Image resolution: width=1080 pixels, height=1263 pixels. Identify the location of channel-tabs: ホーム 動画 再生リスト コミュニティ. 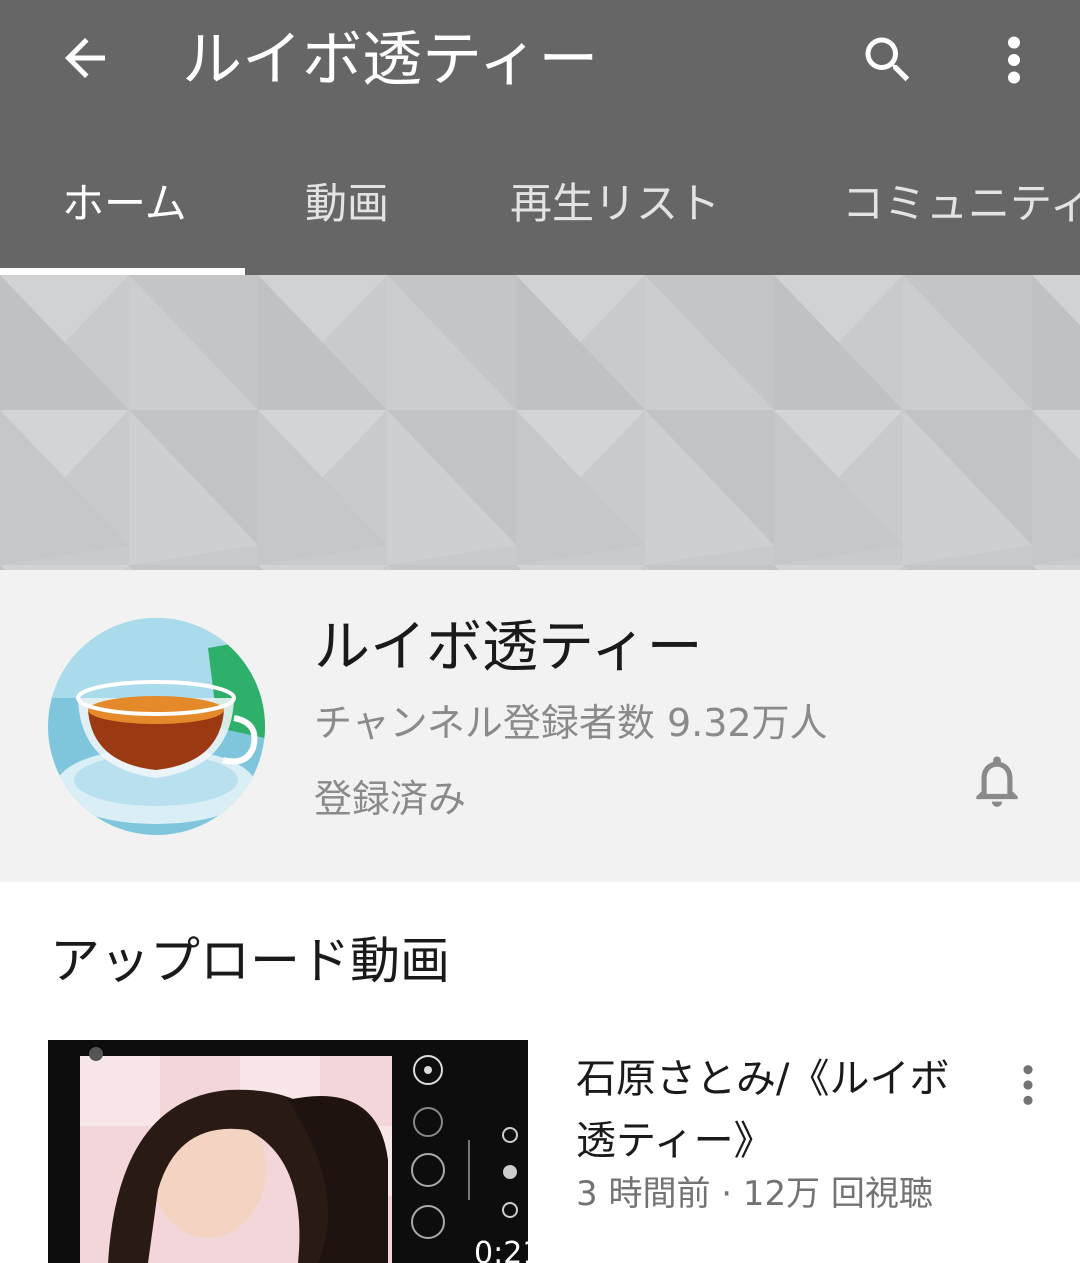
(540, 212).